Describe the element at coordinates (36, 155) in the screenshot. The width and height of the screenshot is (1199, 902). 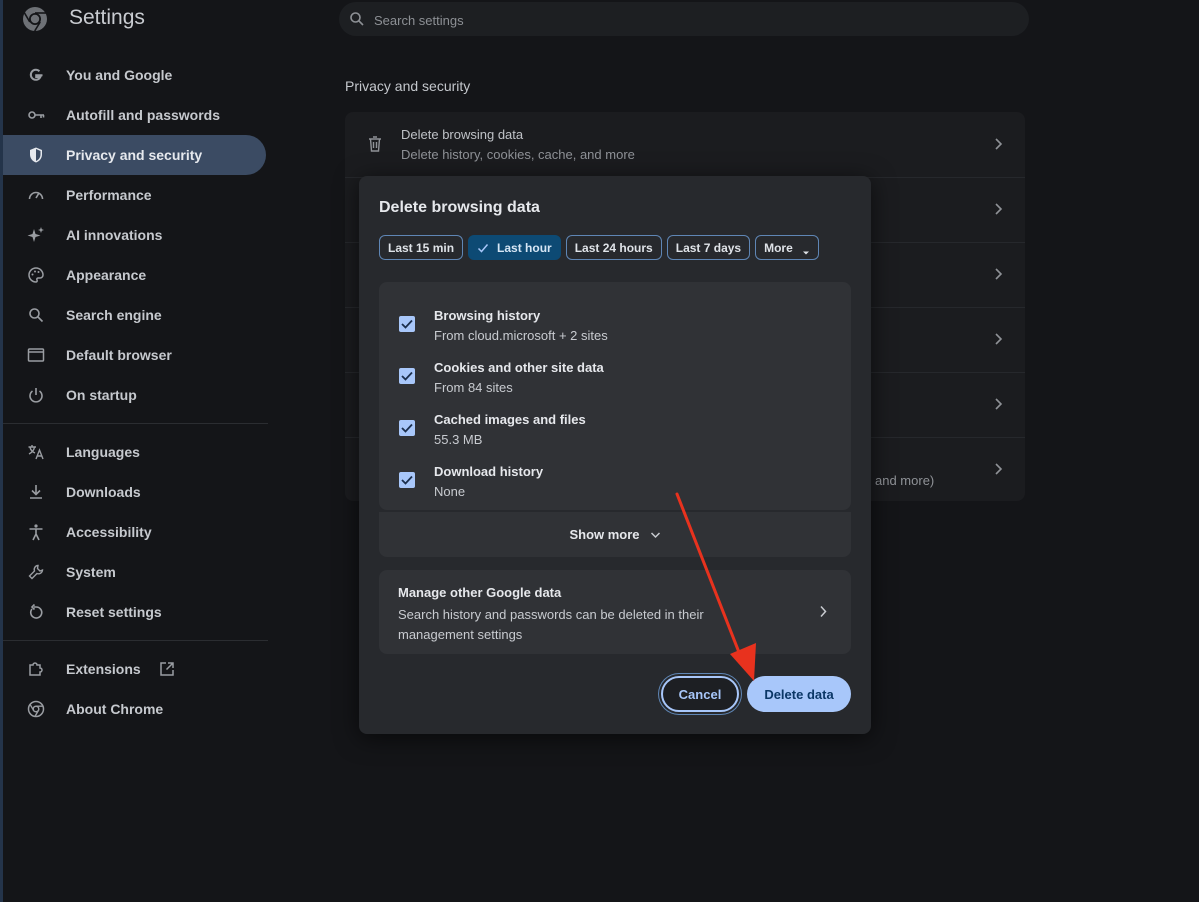
I see `shield-icon` at that location.